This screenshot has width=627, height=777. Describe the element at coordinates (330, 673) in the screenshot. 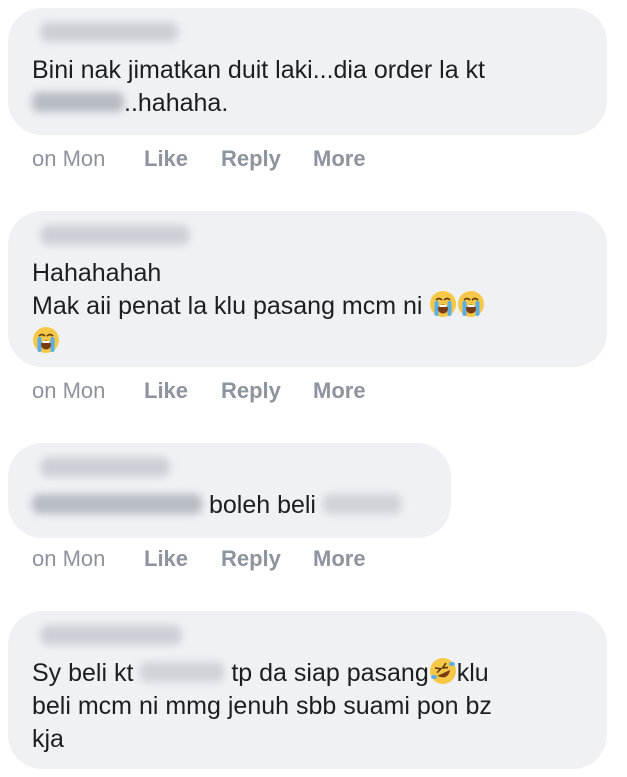

I see `comment-text-fragment: tp da siap pasang` at that location.